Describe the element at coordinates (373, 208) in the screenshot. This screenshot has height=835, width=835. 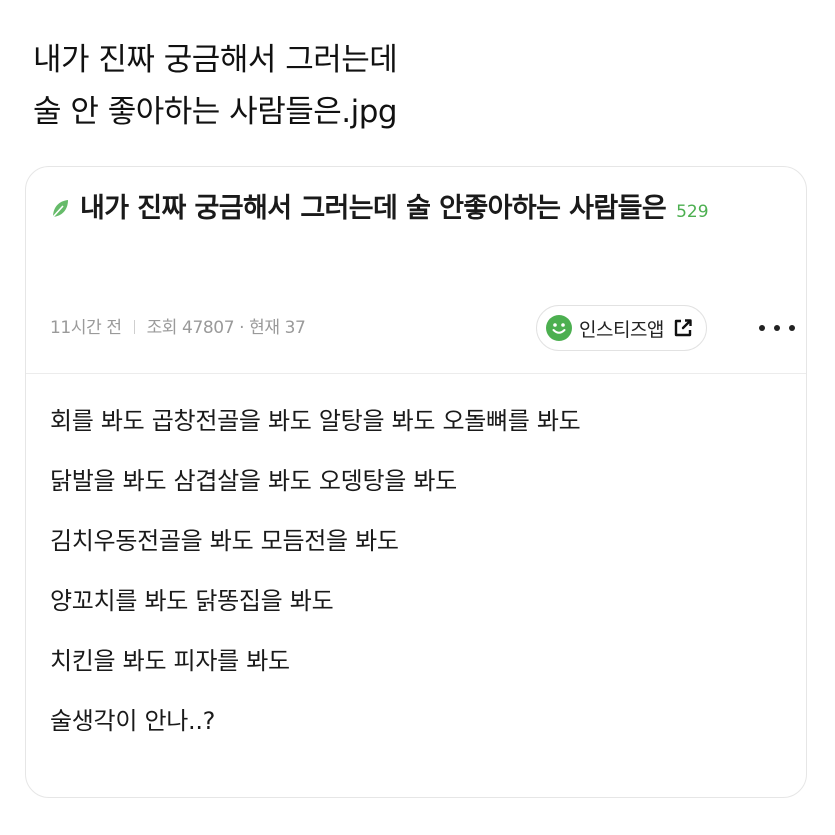
I see `post-title: 내가 진짜 궁금해서 그러는데 술 안좋아하는 사람들은` at that location.